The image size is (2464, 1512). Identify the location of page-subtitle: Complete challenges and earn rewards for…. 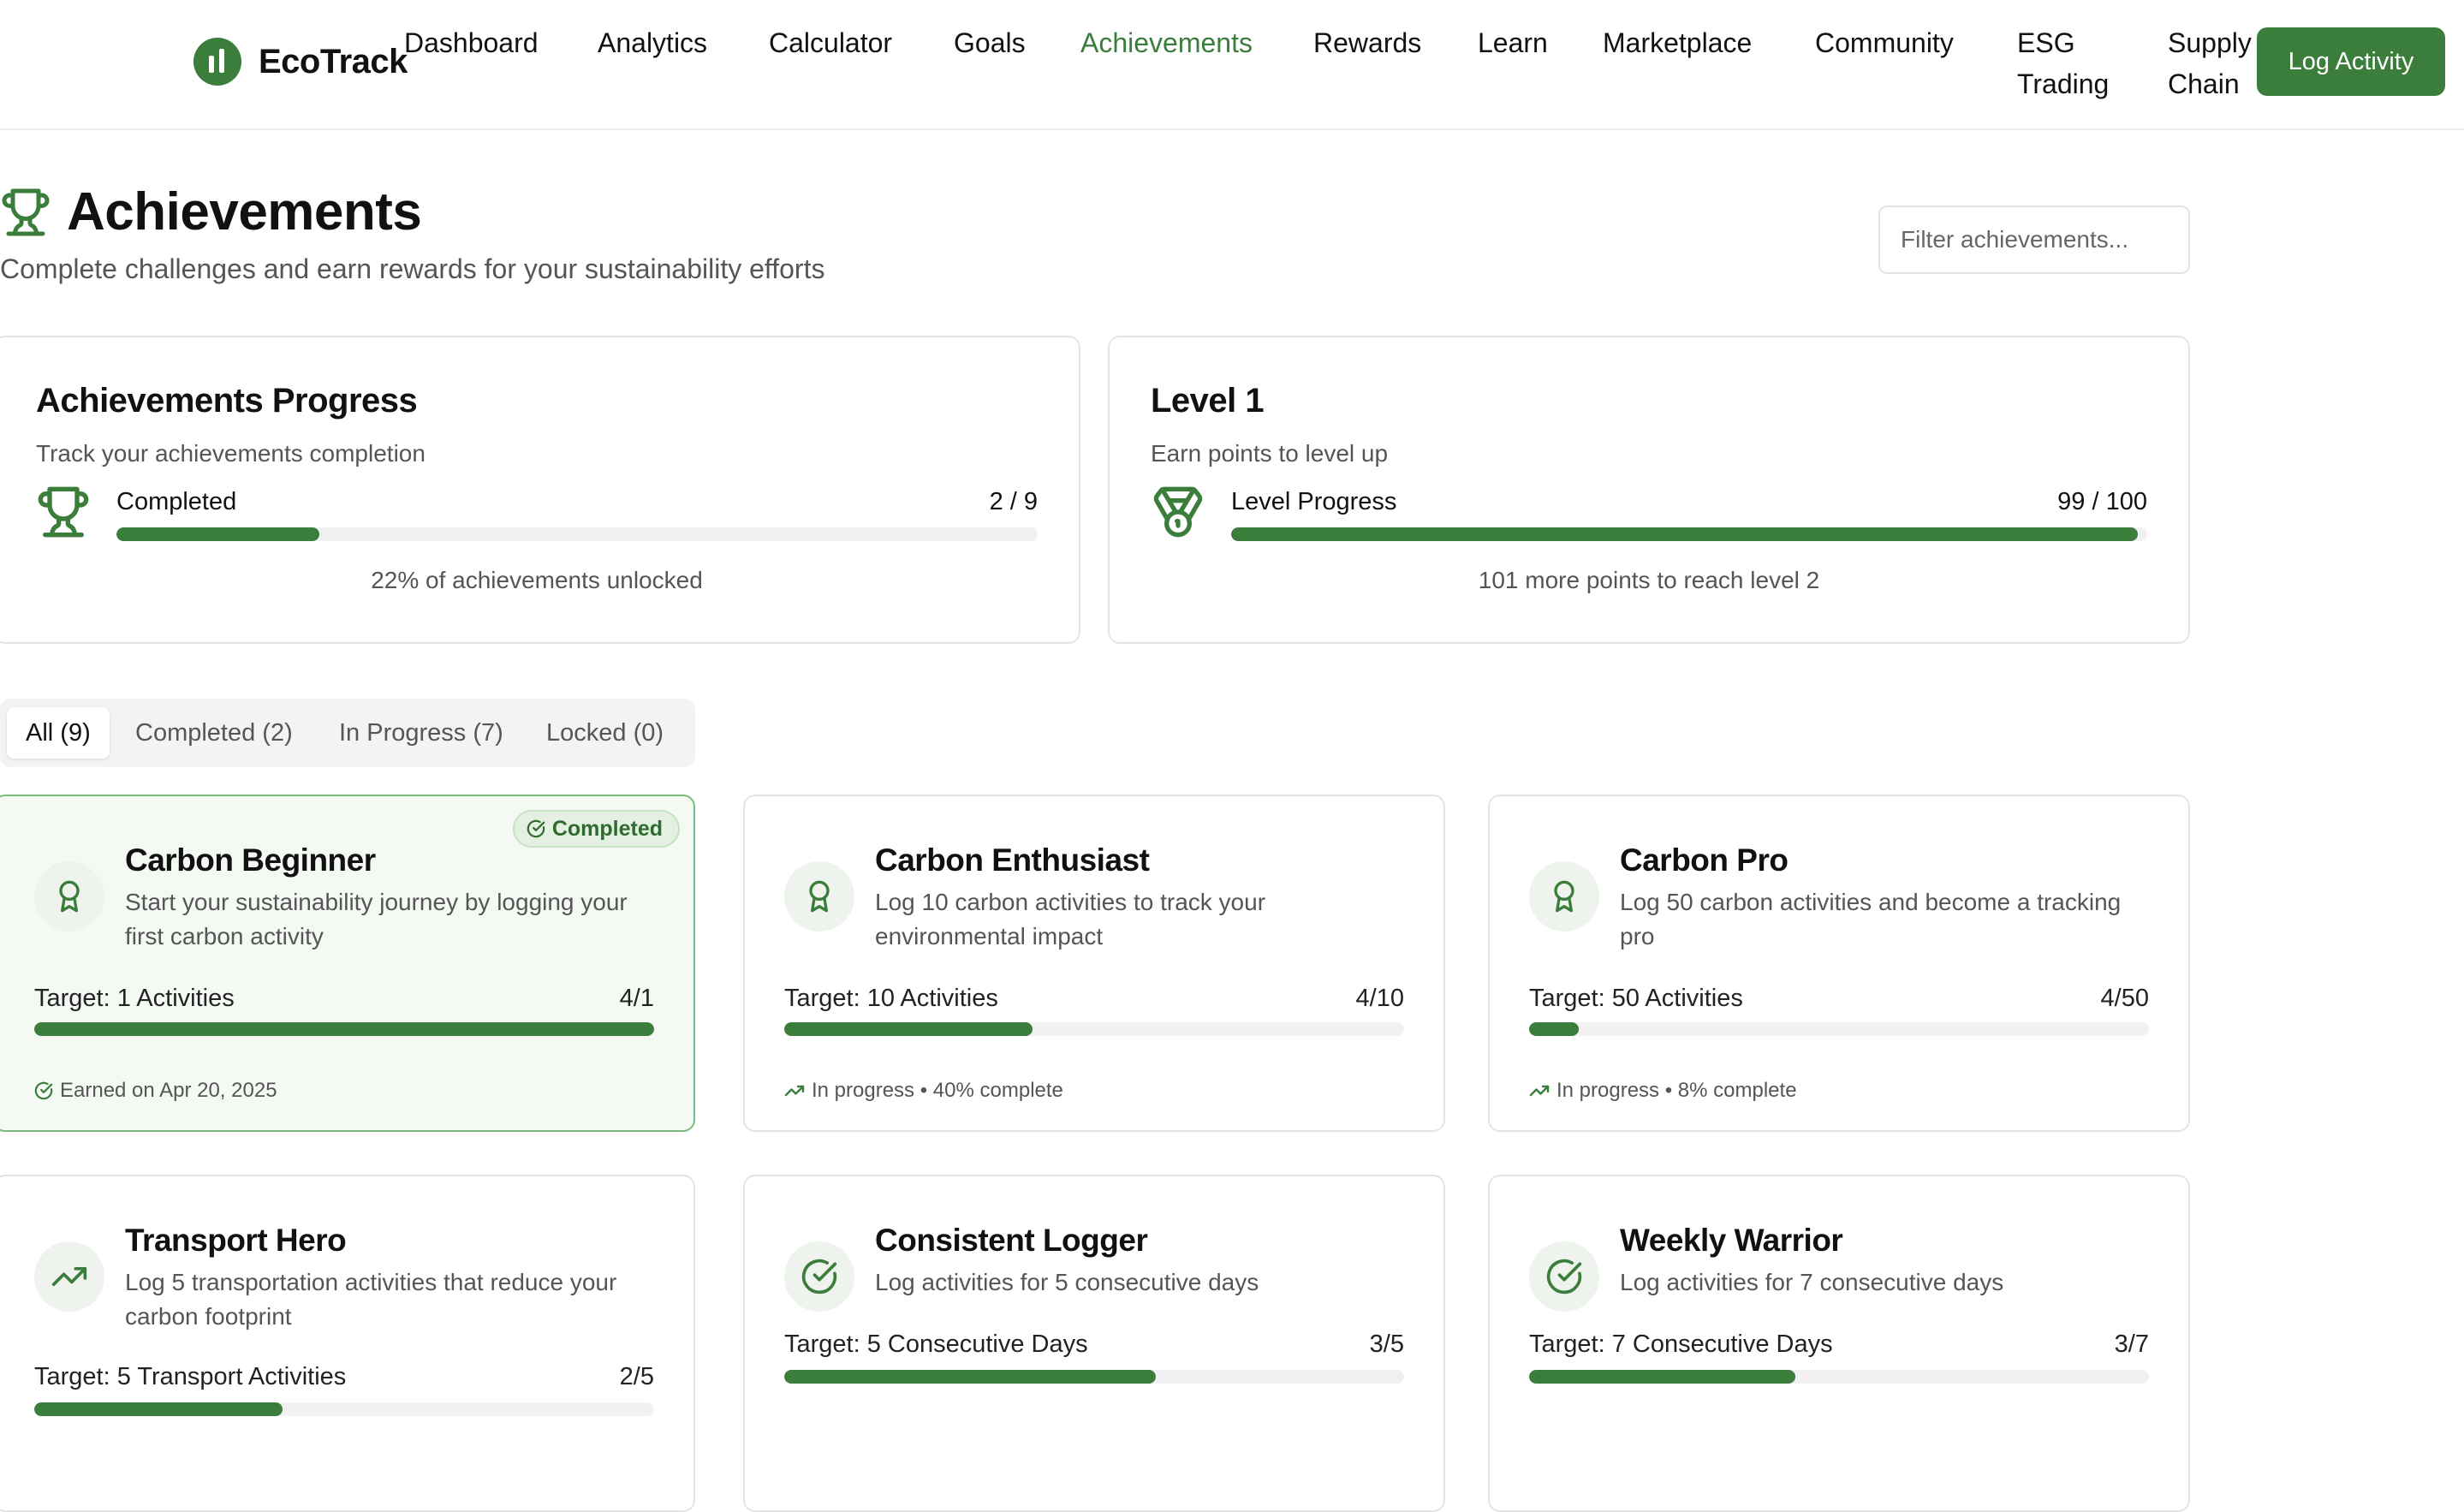
(412, 268).